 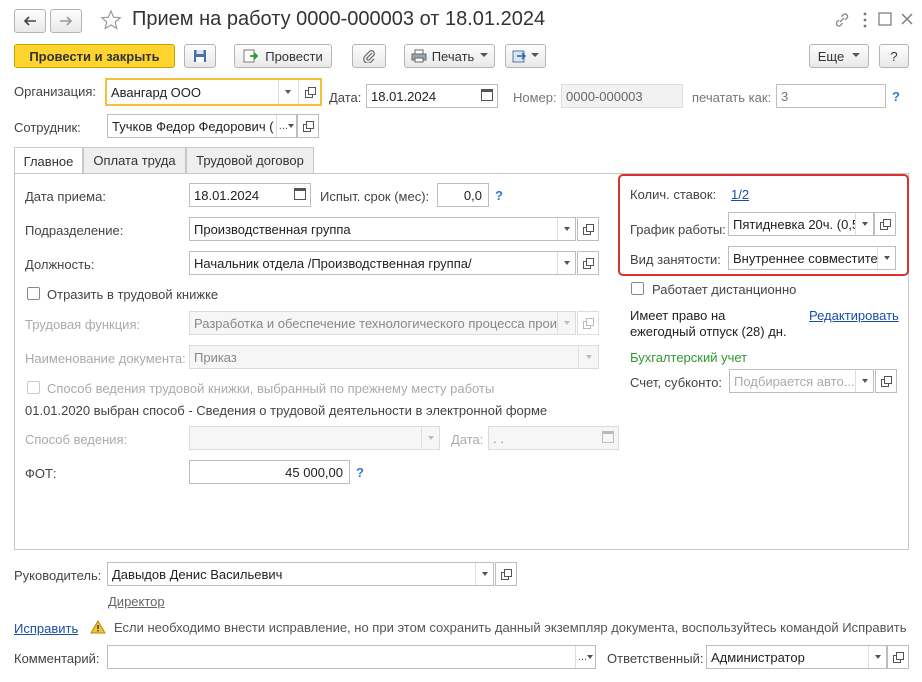 What do you see at coordinates (314, 438) in the screenshot?
I see `method-field` at bounding box center [314, 438].